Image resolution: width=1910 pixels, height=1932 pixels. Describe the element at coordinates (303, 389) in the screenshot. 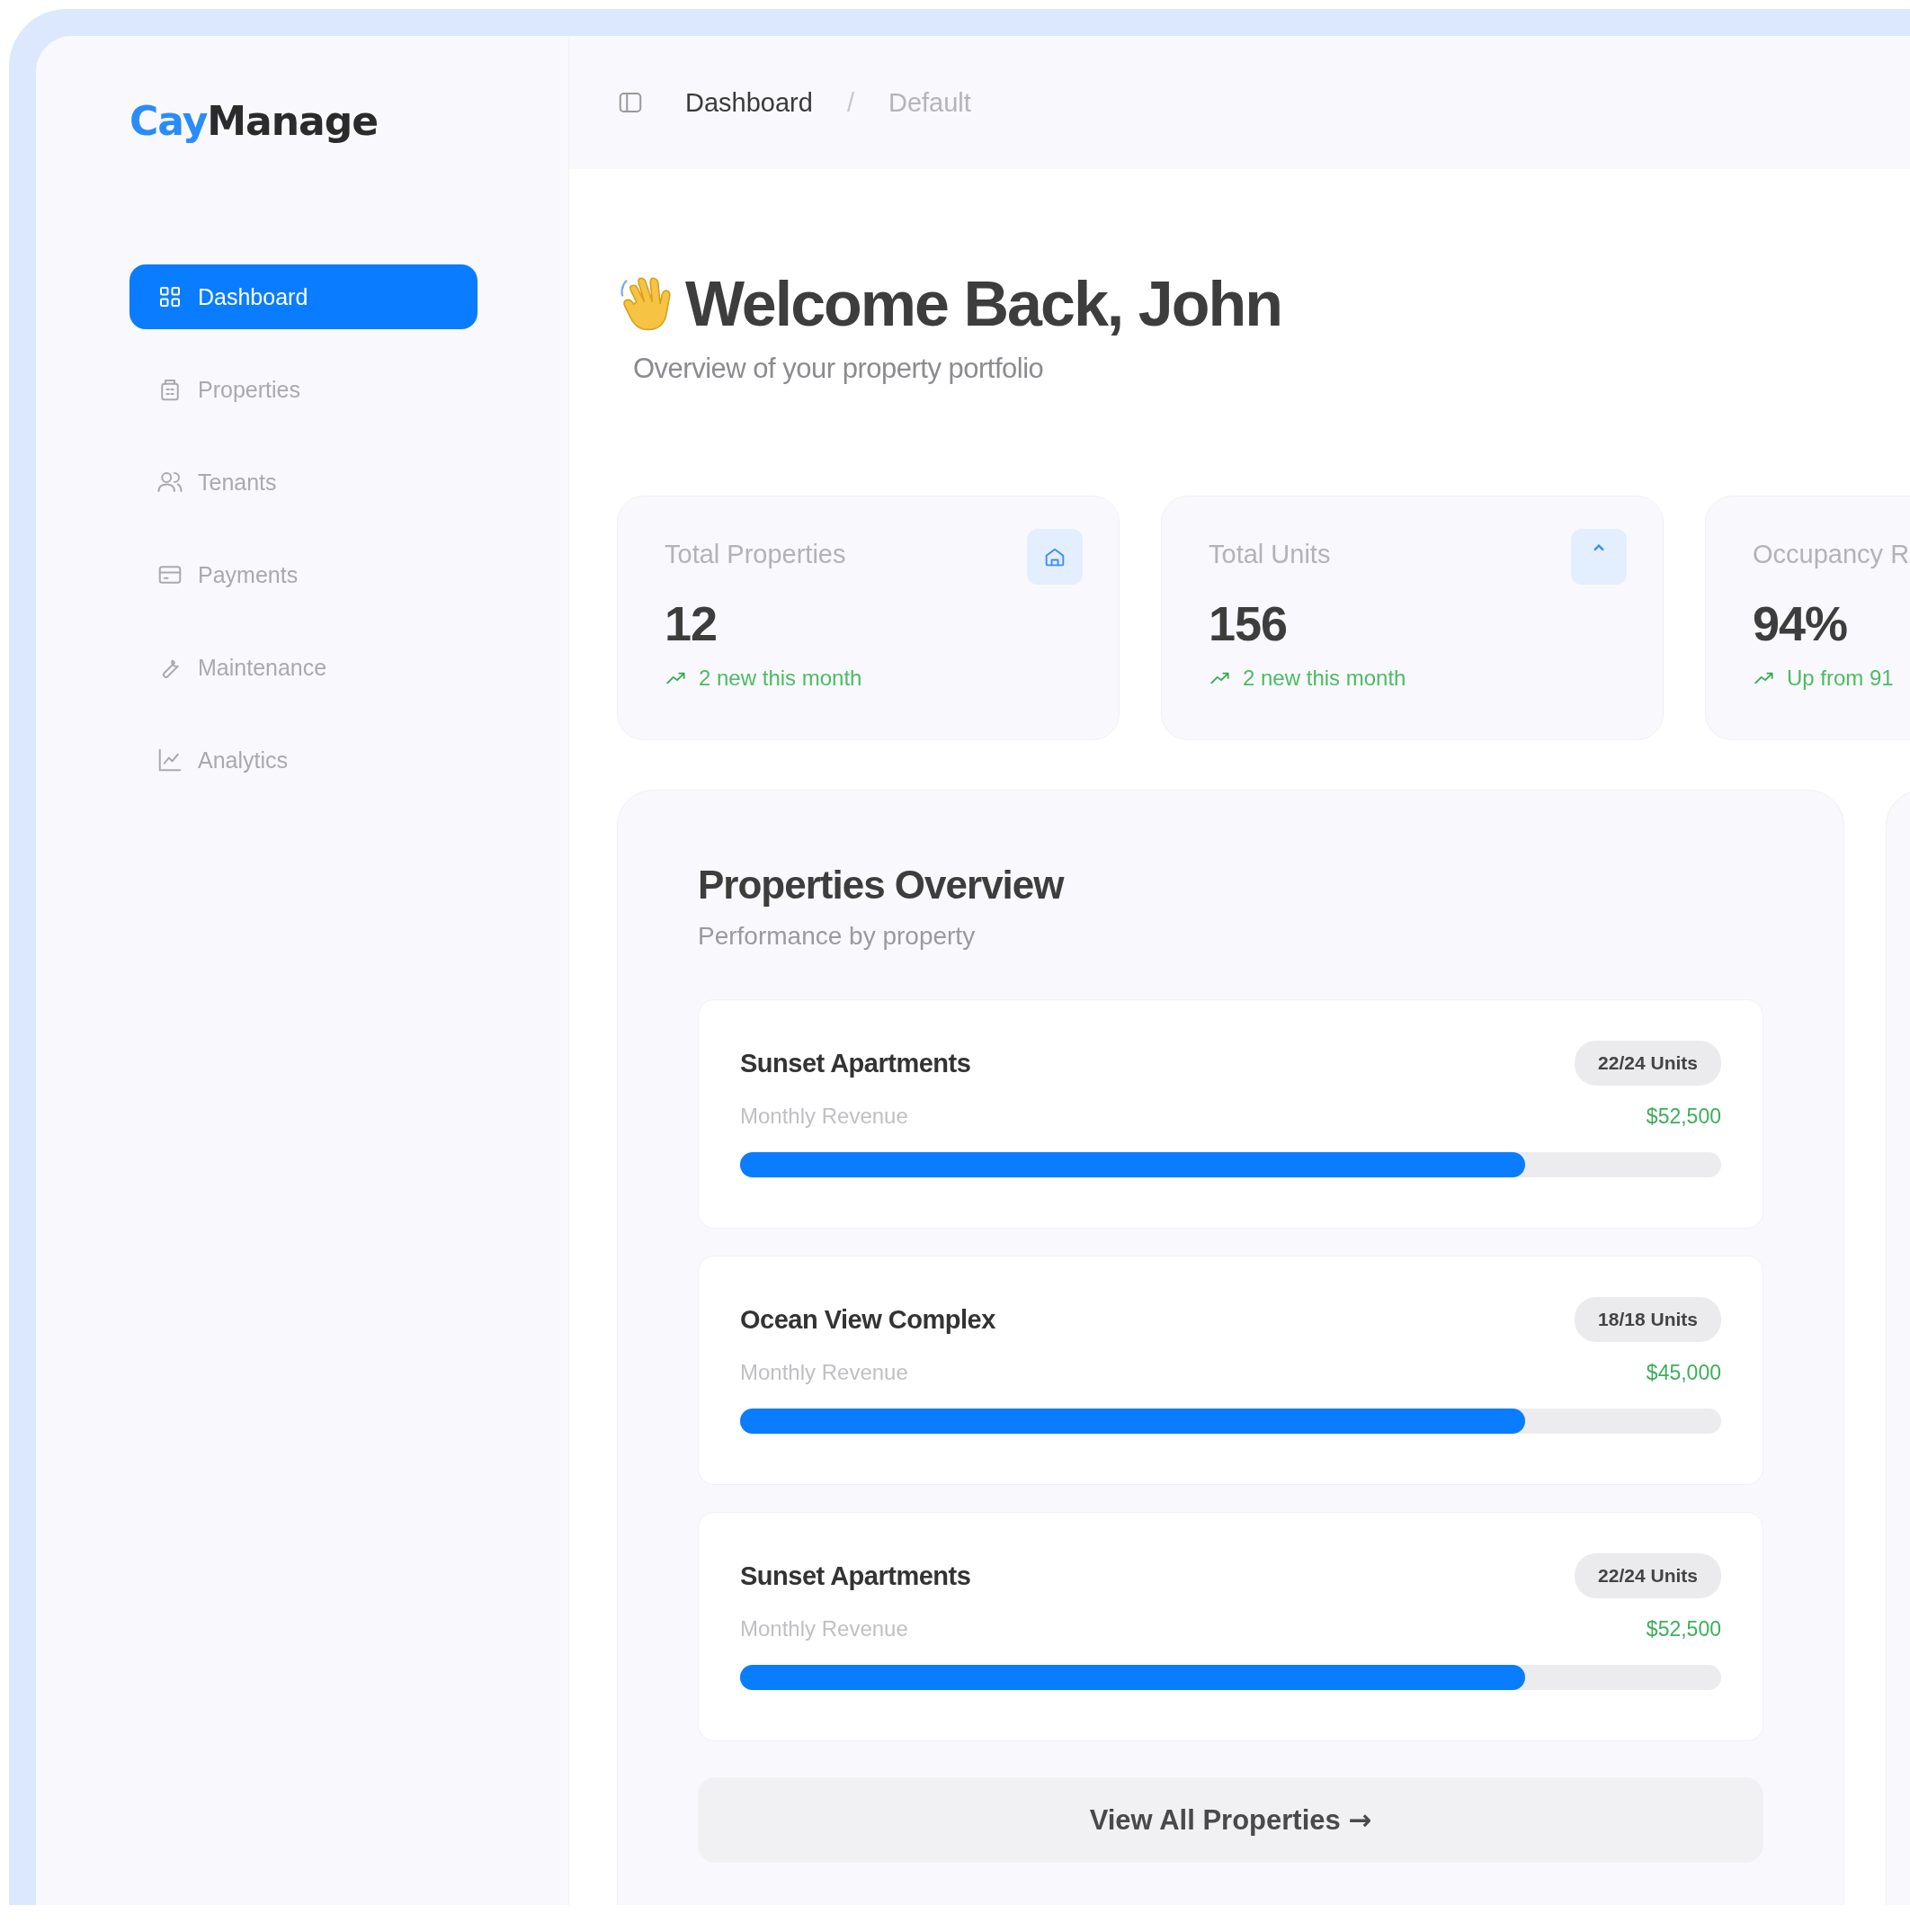

I see `nav-item: Properties` at that location.